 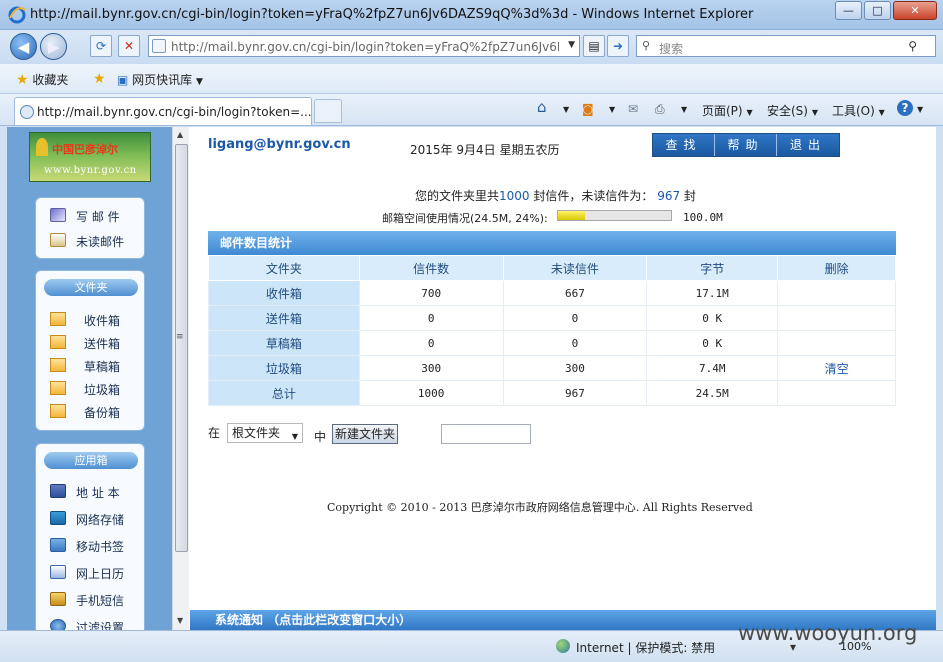 I want to click on back-button: ◀, so click(x=23, y=46).